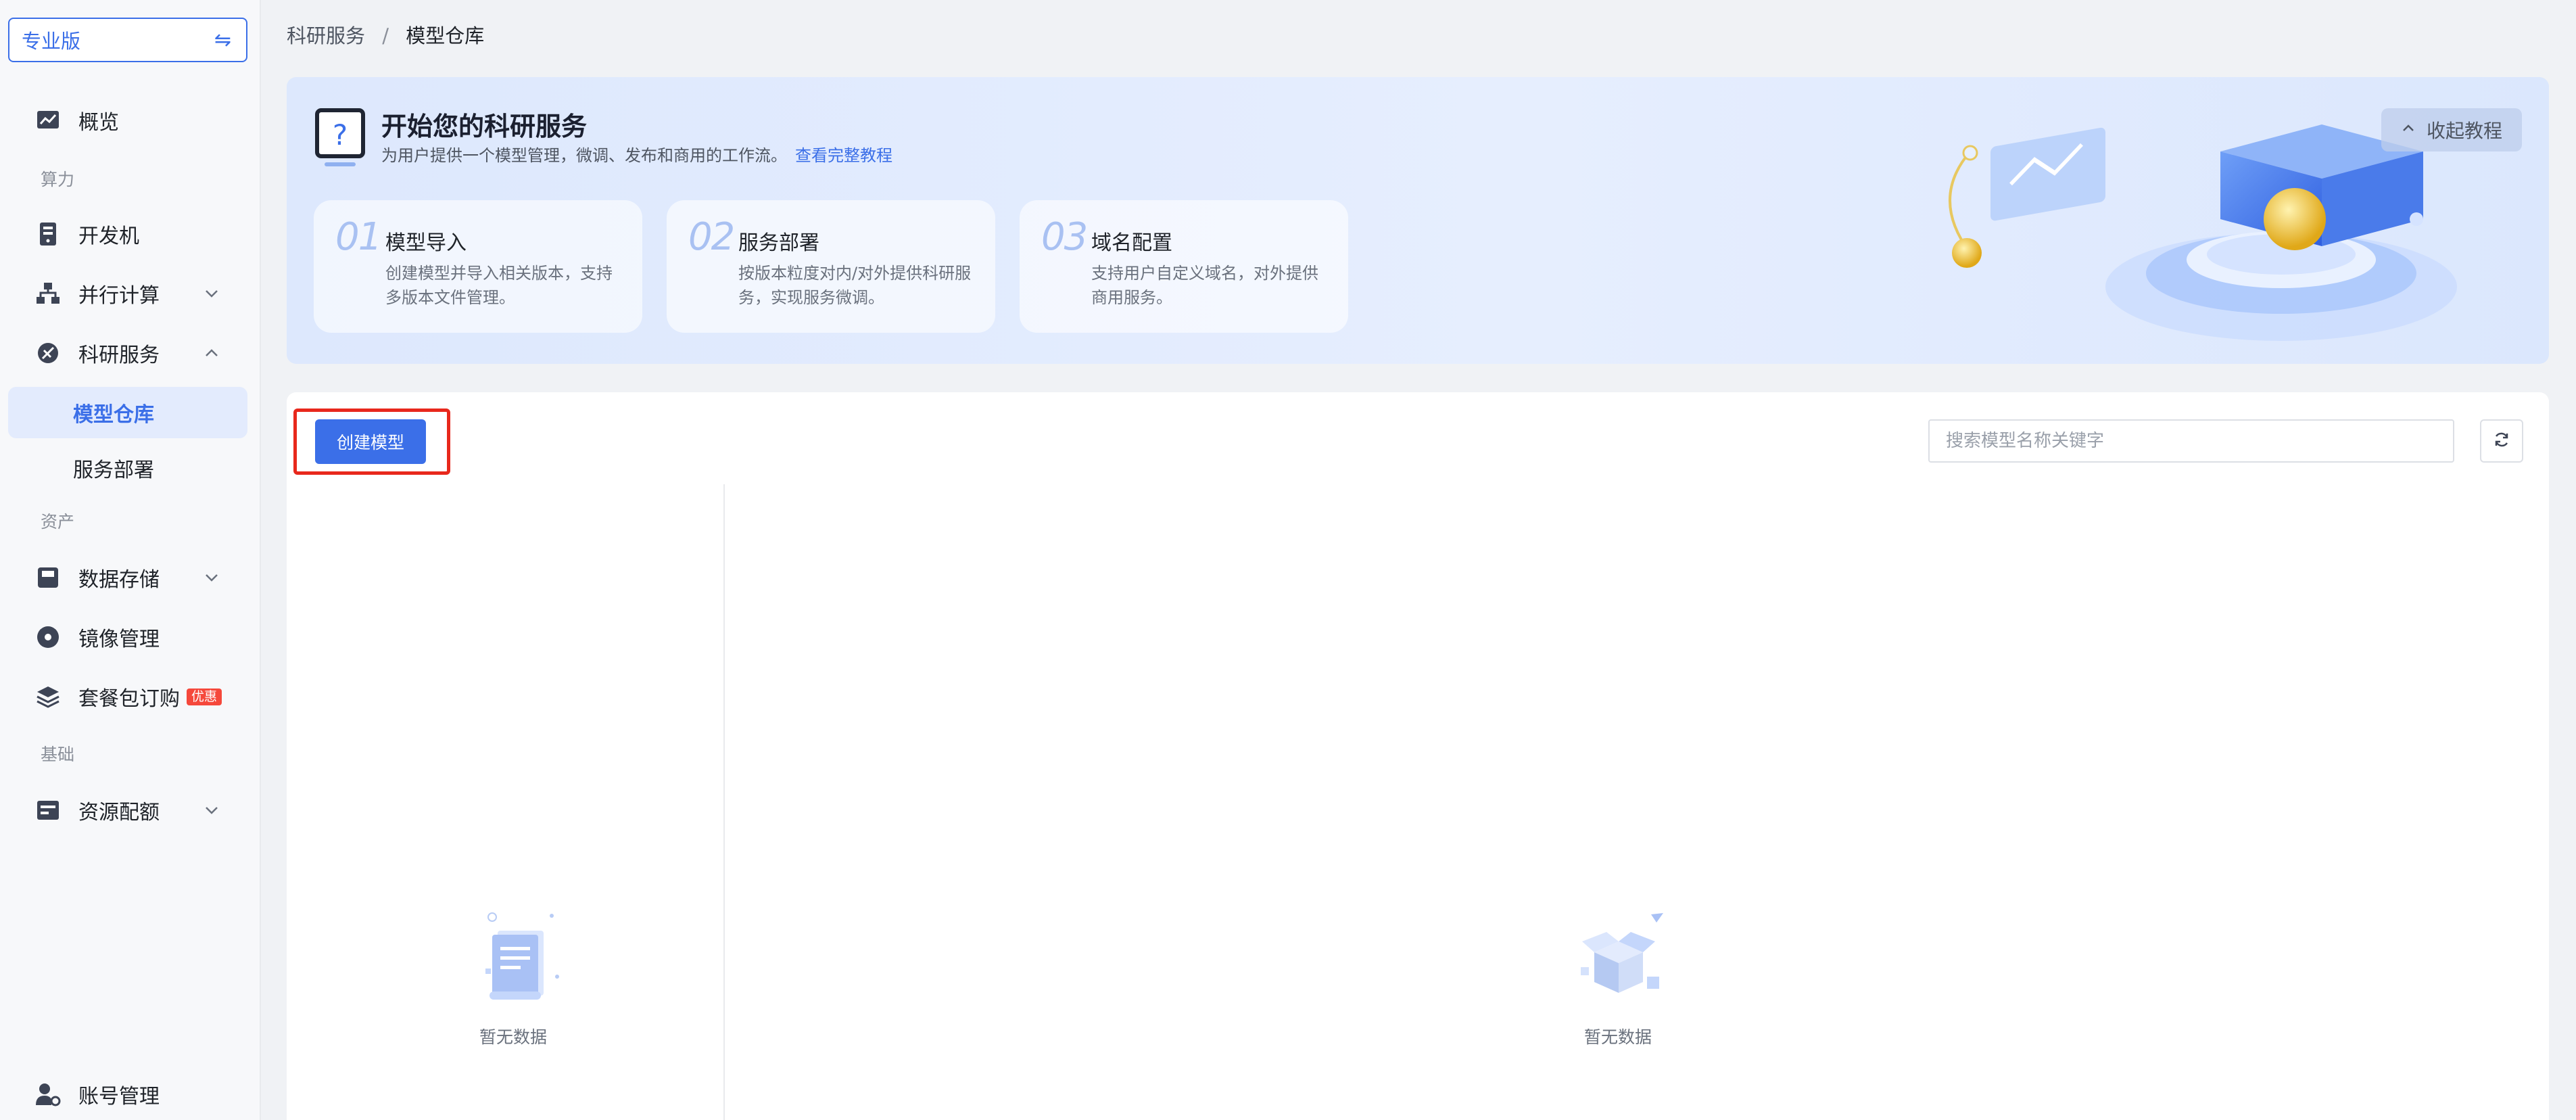 The width and height of the screenshot is (2576, 1120). What do you see at coordinates (358, 237) in the screenshot?
I see `step-number: 01` at bounding box center [358, 237].